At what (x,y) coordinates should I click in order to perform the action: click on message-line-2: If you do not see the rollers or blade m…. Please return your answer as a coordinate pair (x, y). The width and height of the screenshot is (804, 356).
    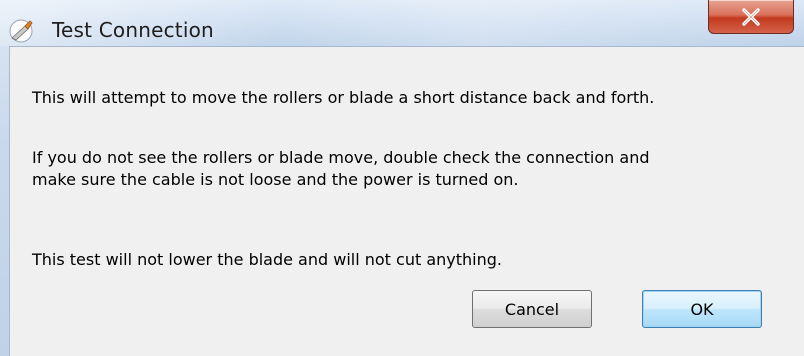
    Looking at the image, I should click on (340, 169).